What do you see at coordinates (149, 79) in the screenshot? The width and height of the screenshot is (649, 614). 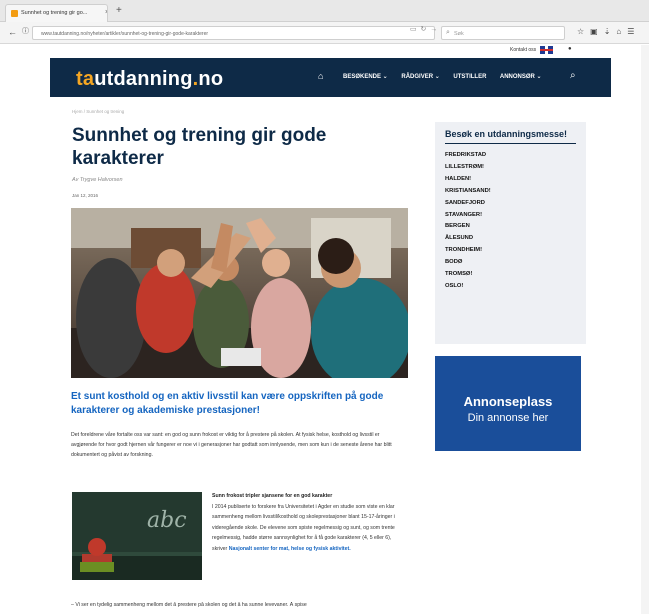 I see `site-logo: tautdanning.no` at bounding box center [149, 79].